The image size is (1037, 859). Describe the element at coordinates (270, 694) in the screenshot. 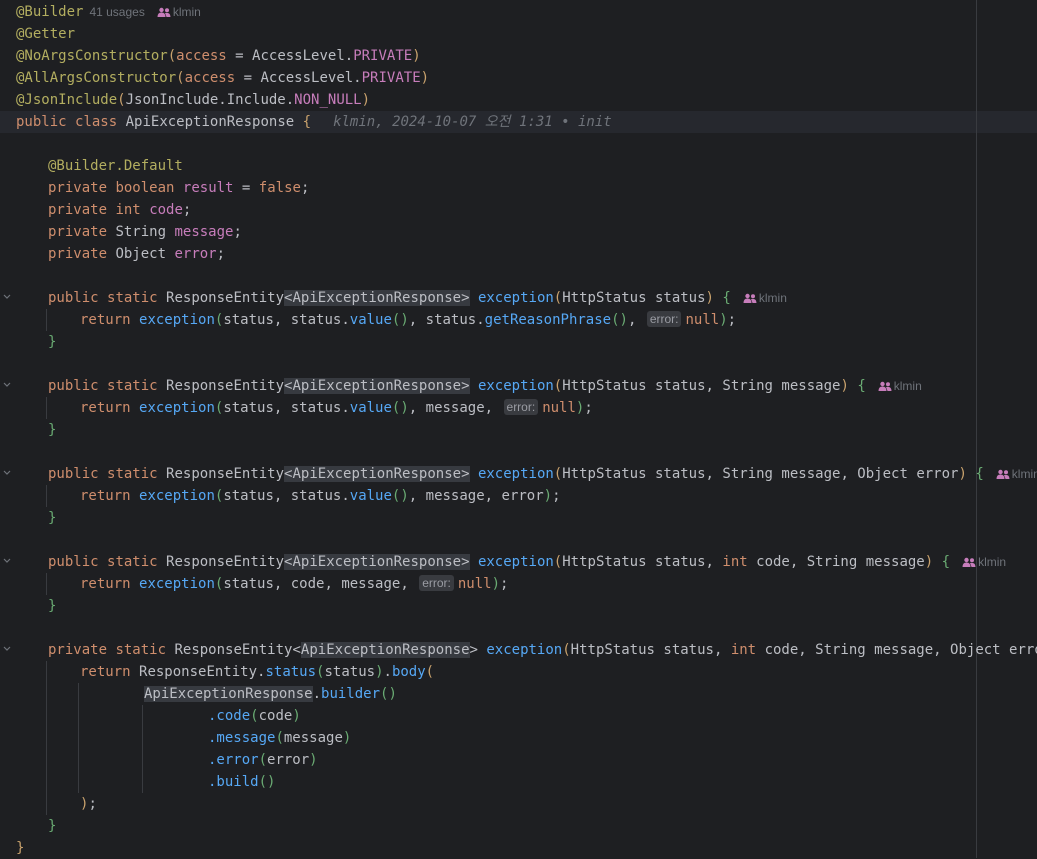

I see `code-line: ApiExceptionResponse.builder()` at that location.